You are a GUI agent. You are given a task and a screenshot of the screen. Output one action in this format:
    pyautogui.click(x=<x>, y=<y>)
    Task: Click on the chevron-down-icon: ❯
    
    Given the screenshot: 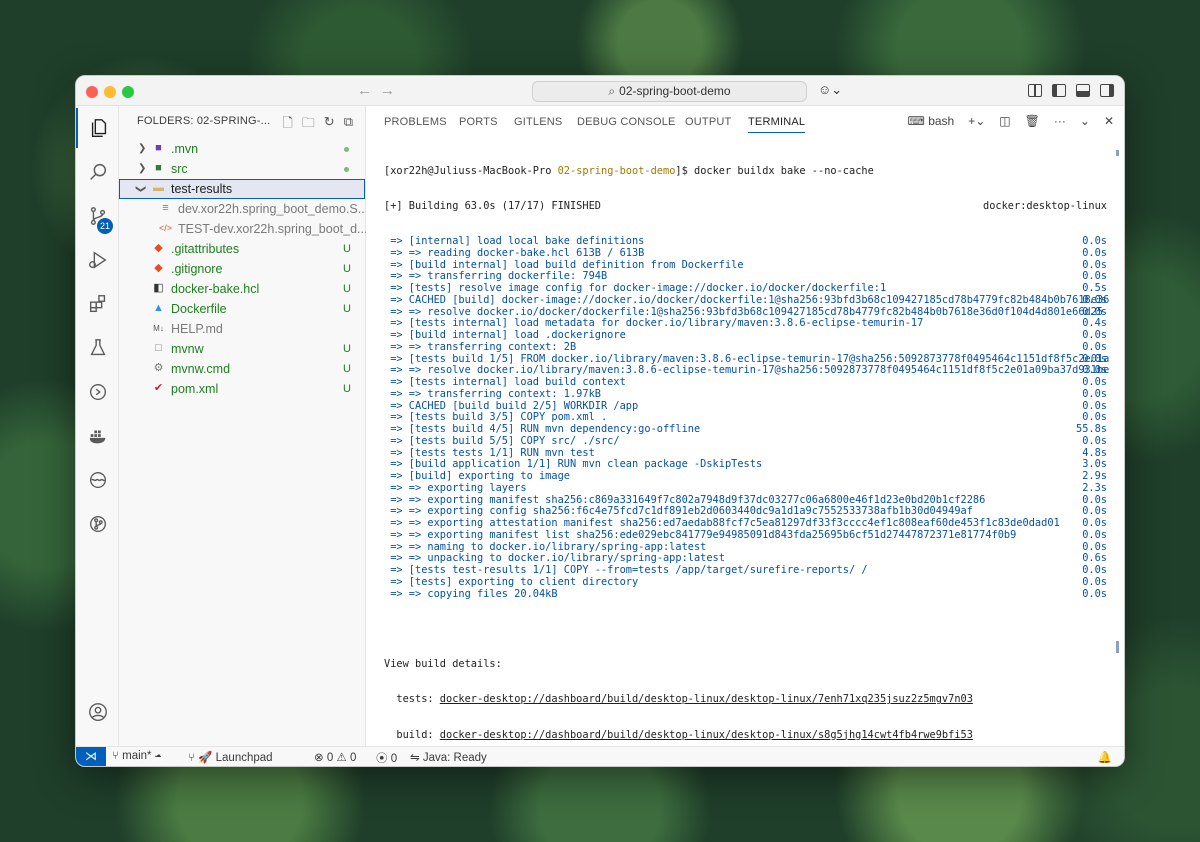 What is the action you would take?
    pyautogui.click(x=141, y=189)
    